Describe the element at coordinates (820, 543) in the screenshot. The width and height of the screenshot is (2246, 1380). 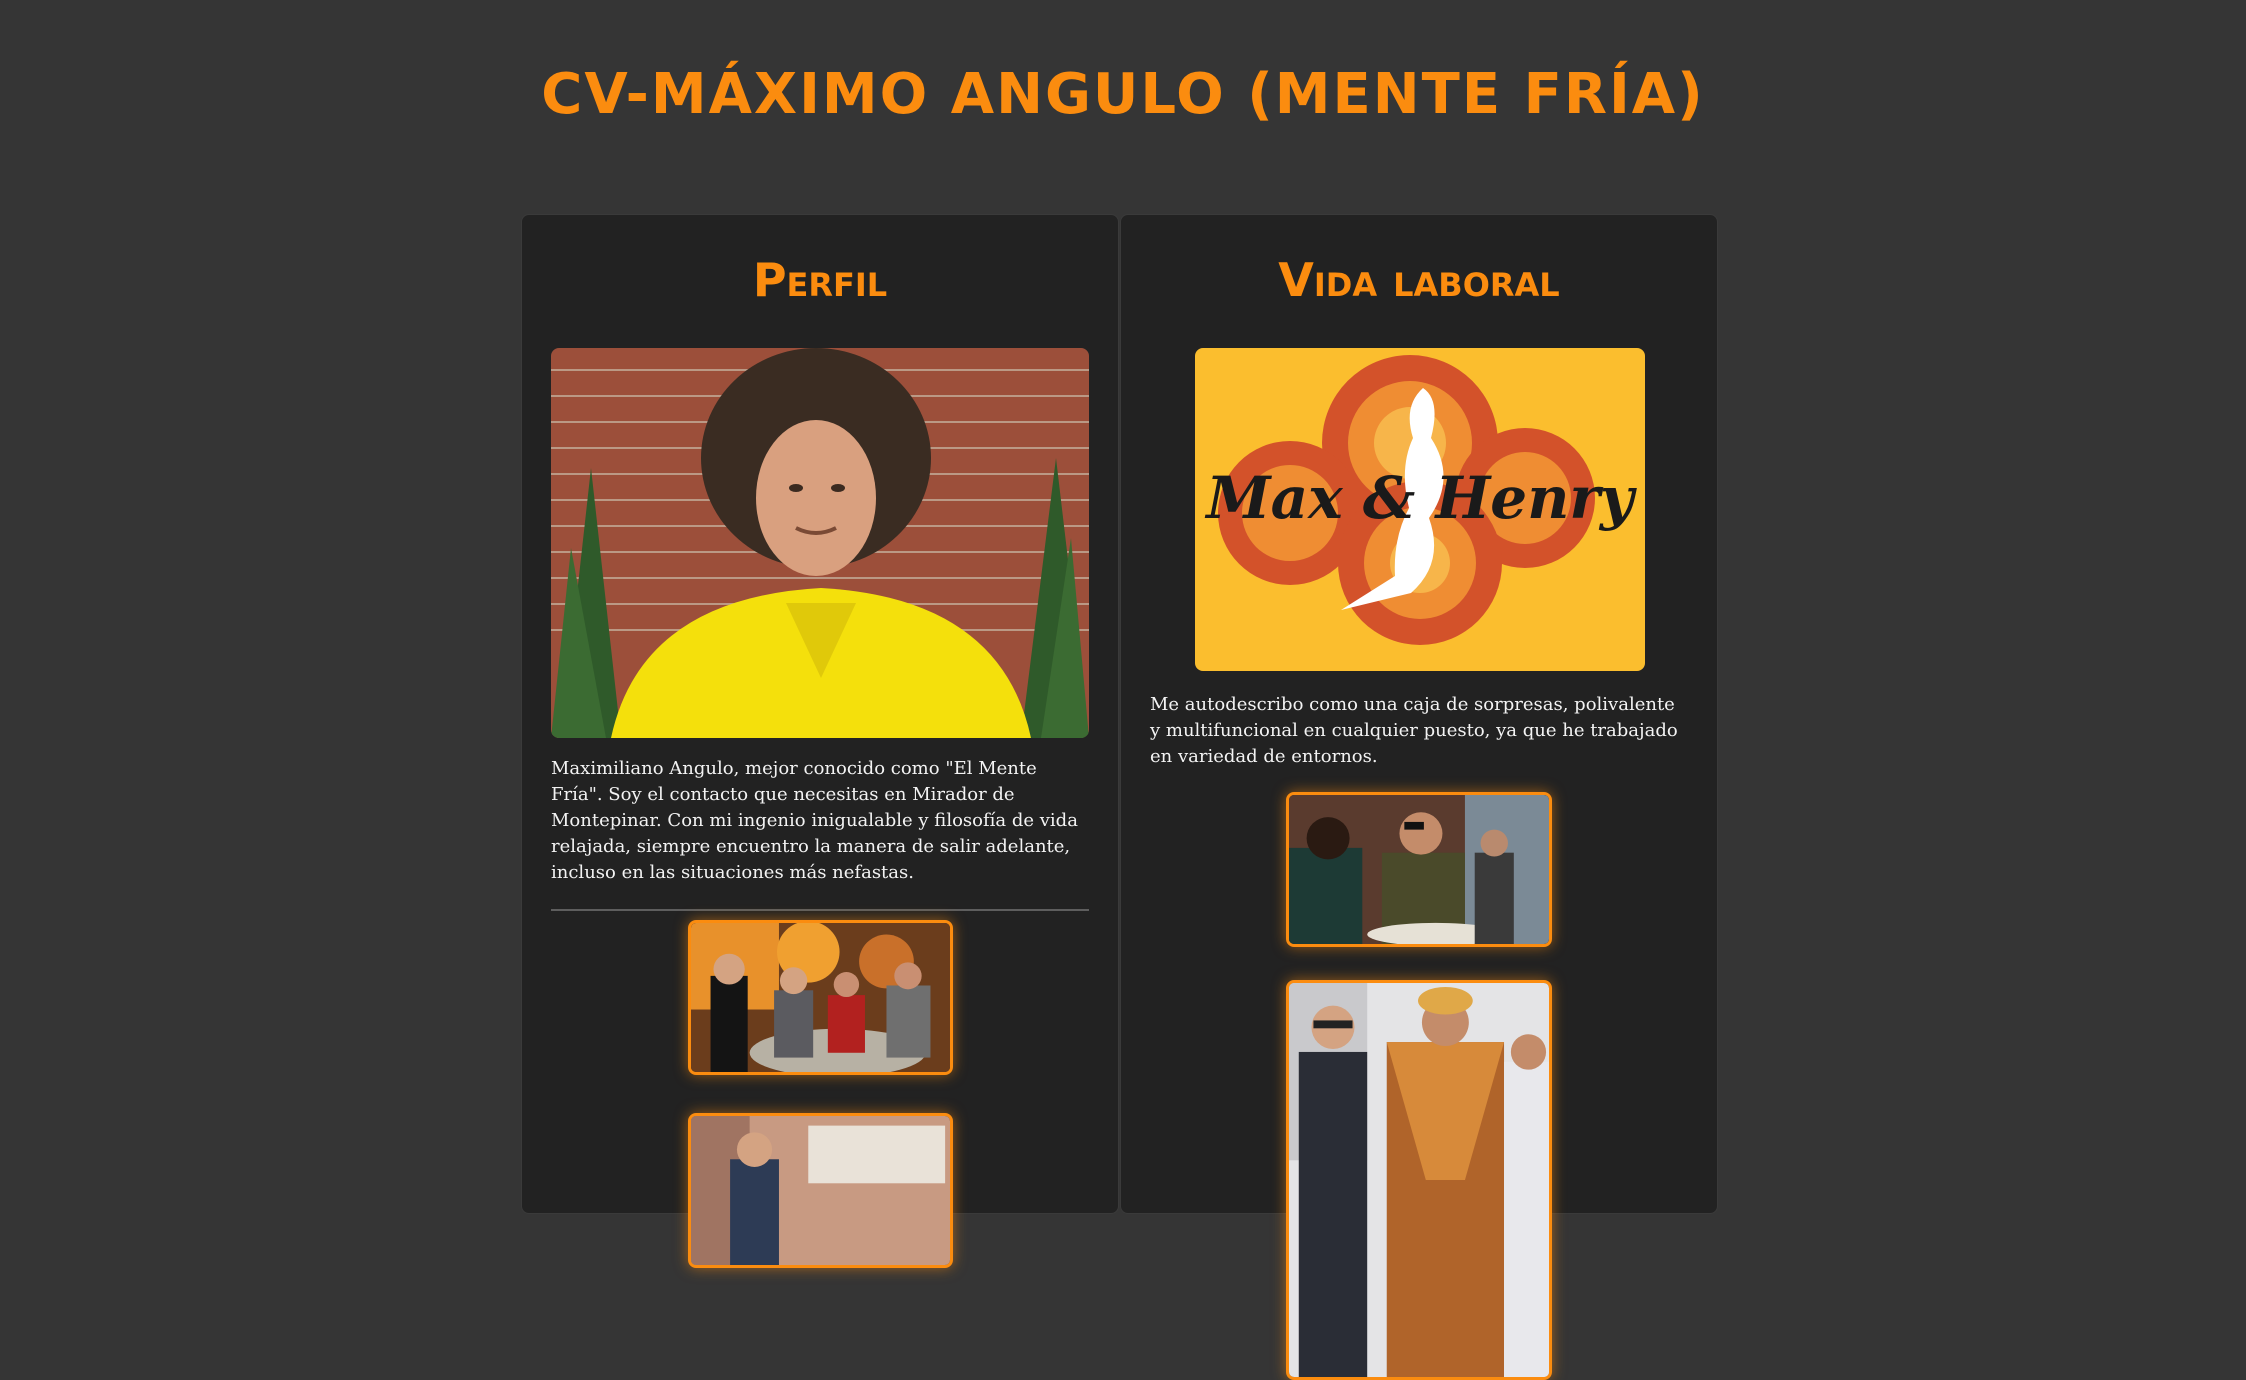
I see `profile-photo` at that location.